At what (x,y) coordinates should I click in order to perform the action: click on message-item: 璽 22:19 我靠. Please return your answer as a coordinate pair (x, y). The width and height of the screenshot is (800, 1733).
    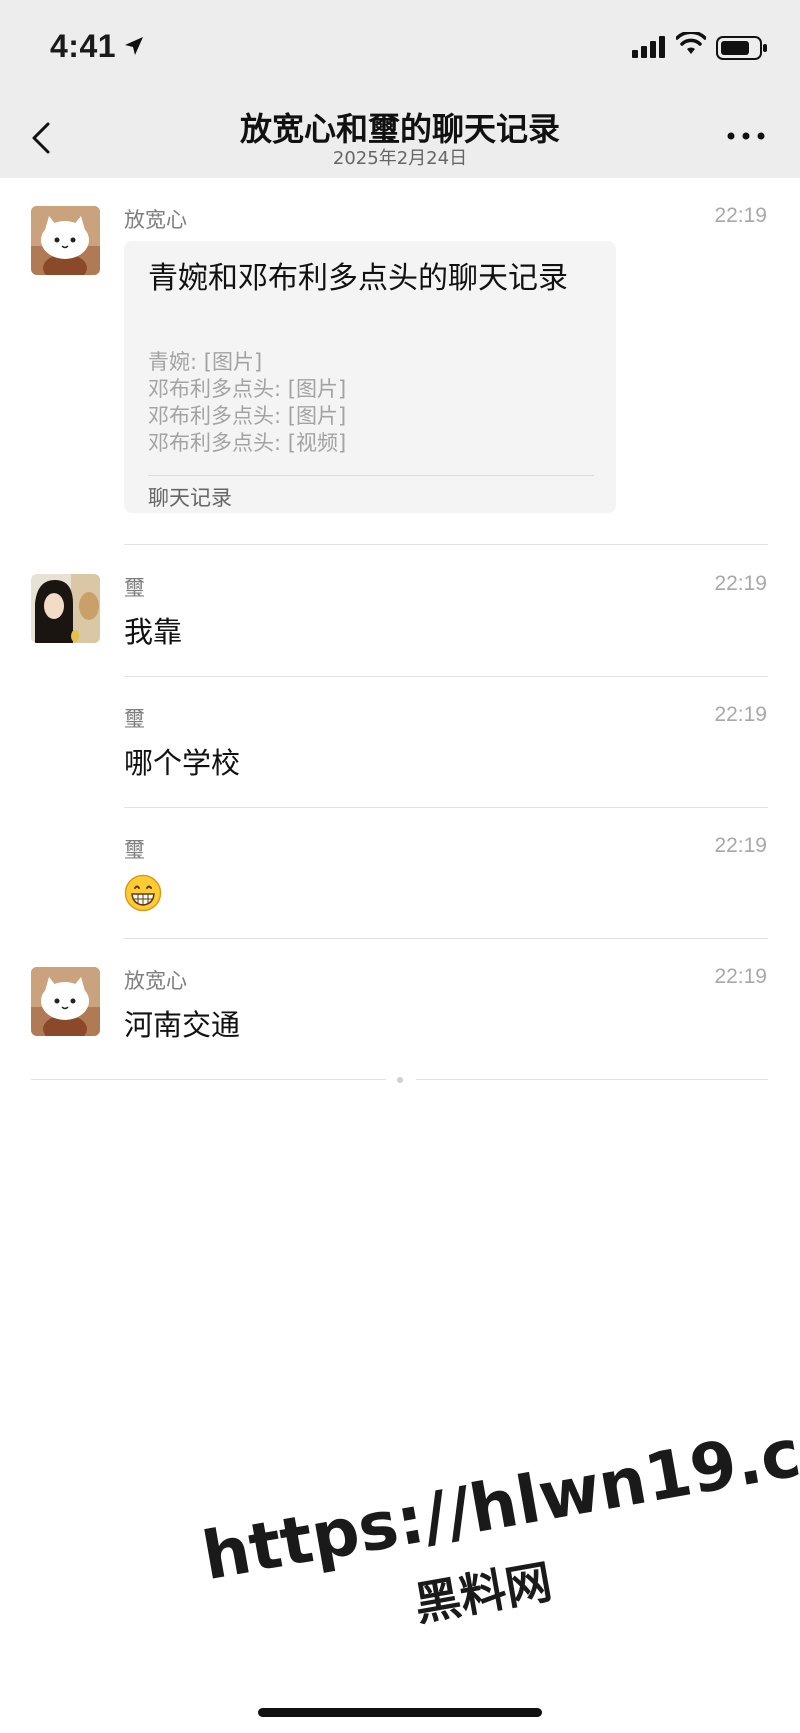
    Looking at the image, I should click on (400, 611).